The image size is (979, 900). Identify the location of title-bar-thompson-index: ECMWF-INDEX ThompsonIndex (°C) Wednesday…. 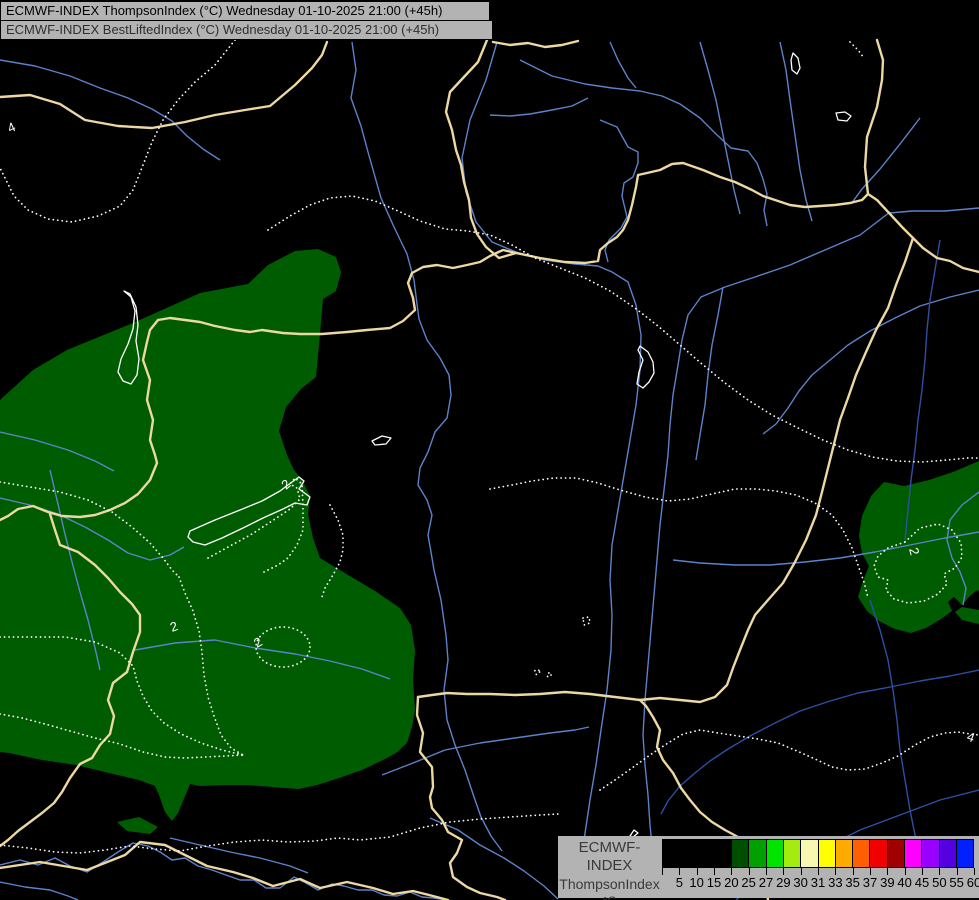
(245, 11).